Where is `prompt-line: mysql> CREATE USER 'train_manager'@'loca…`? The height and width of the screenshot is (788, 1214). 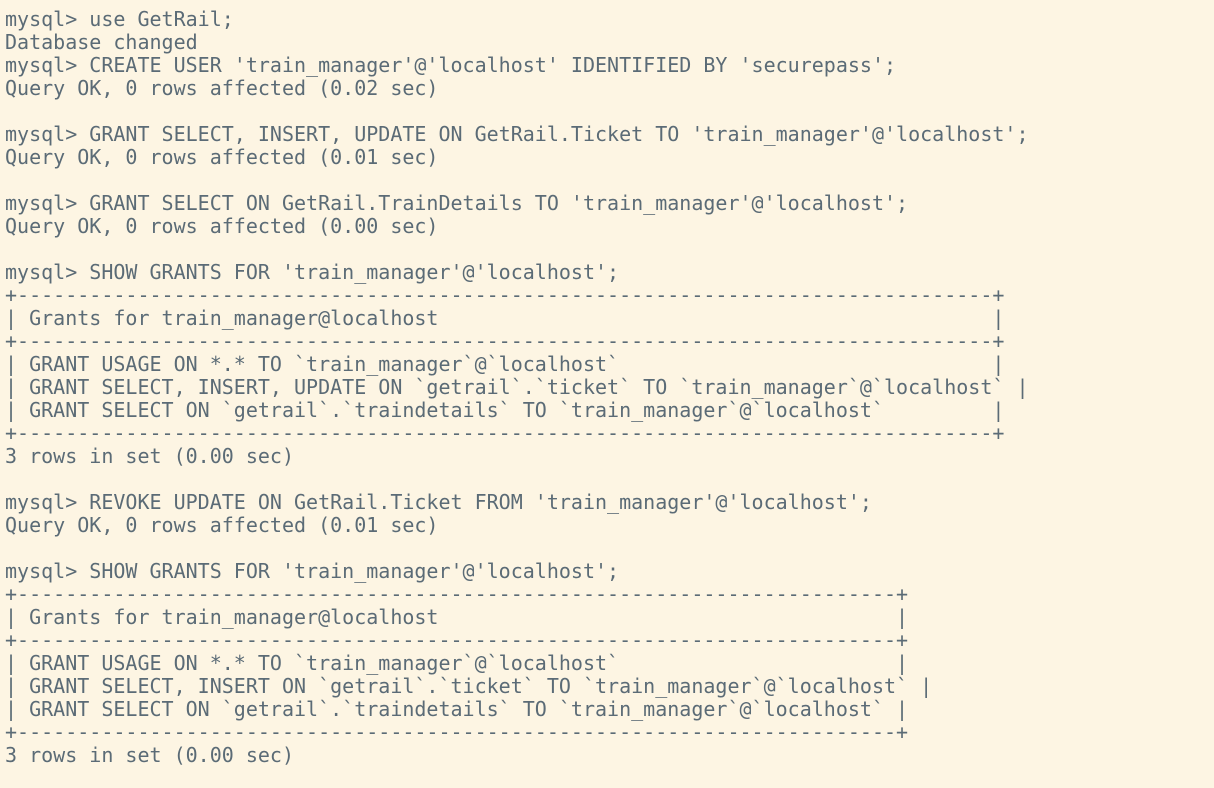 prompt-line: mysql> CREATE USER 'train_manager'@'loca… is located at coordinates (451, 65).